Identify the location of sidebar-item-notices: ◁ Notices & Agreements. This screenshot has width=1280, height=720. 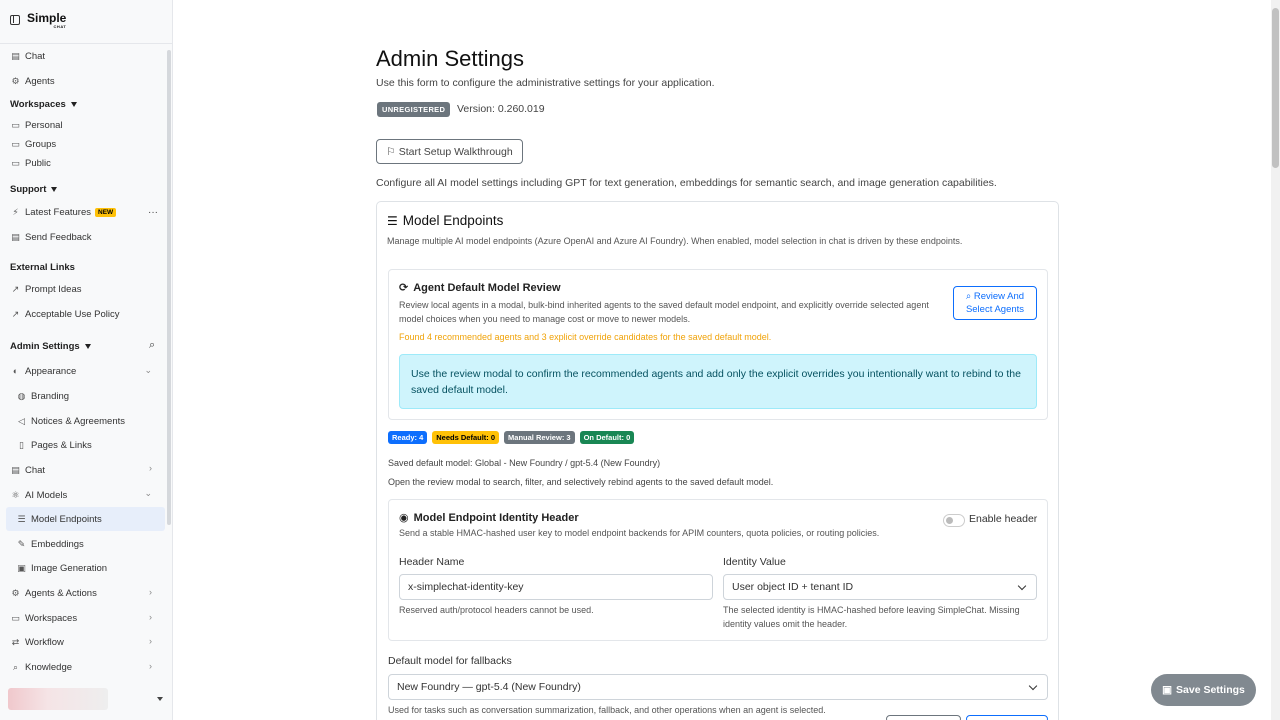
(70, 421).